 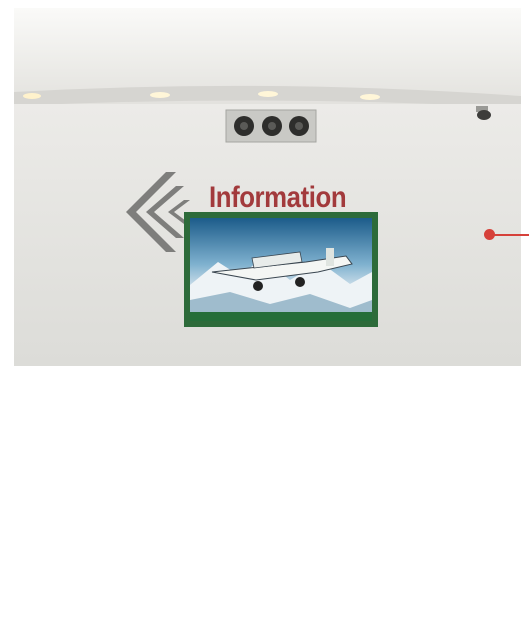 I want to click on callout-line, so click(x=509, y=235).